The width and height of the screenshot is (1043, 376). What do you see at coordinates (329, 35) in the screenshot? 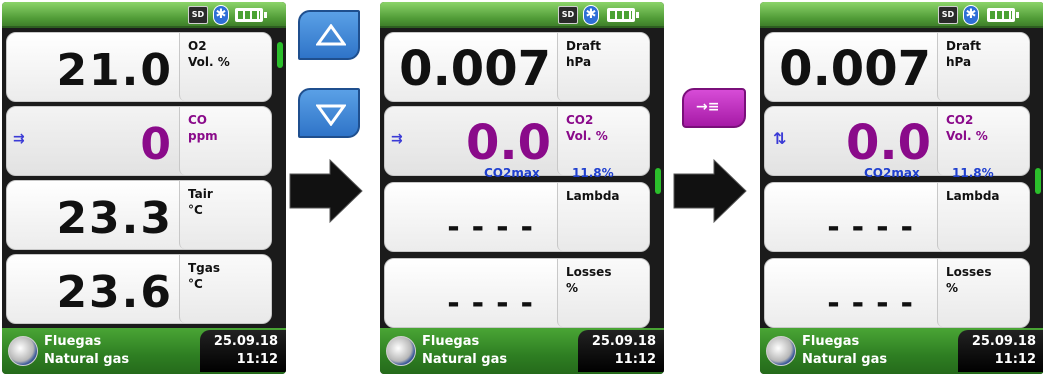
I see `up-key` at bounding box center [329, 35].